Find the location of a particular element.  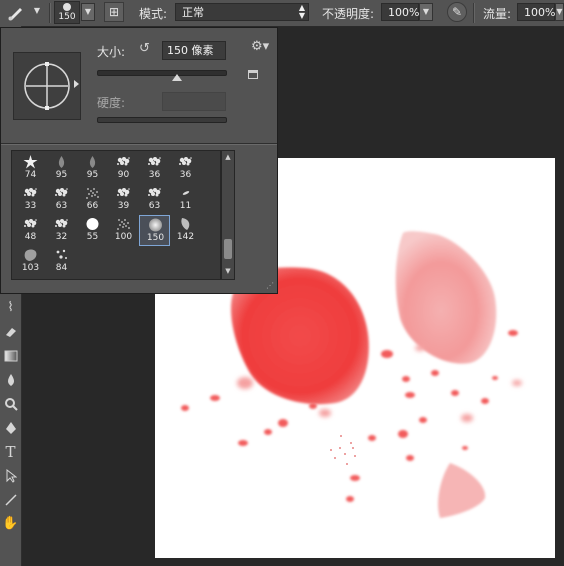

flow-dropdown: ▼ is located at coordinates (559, 12).